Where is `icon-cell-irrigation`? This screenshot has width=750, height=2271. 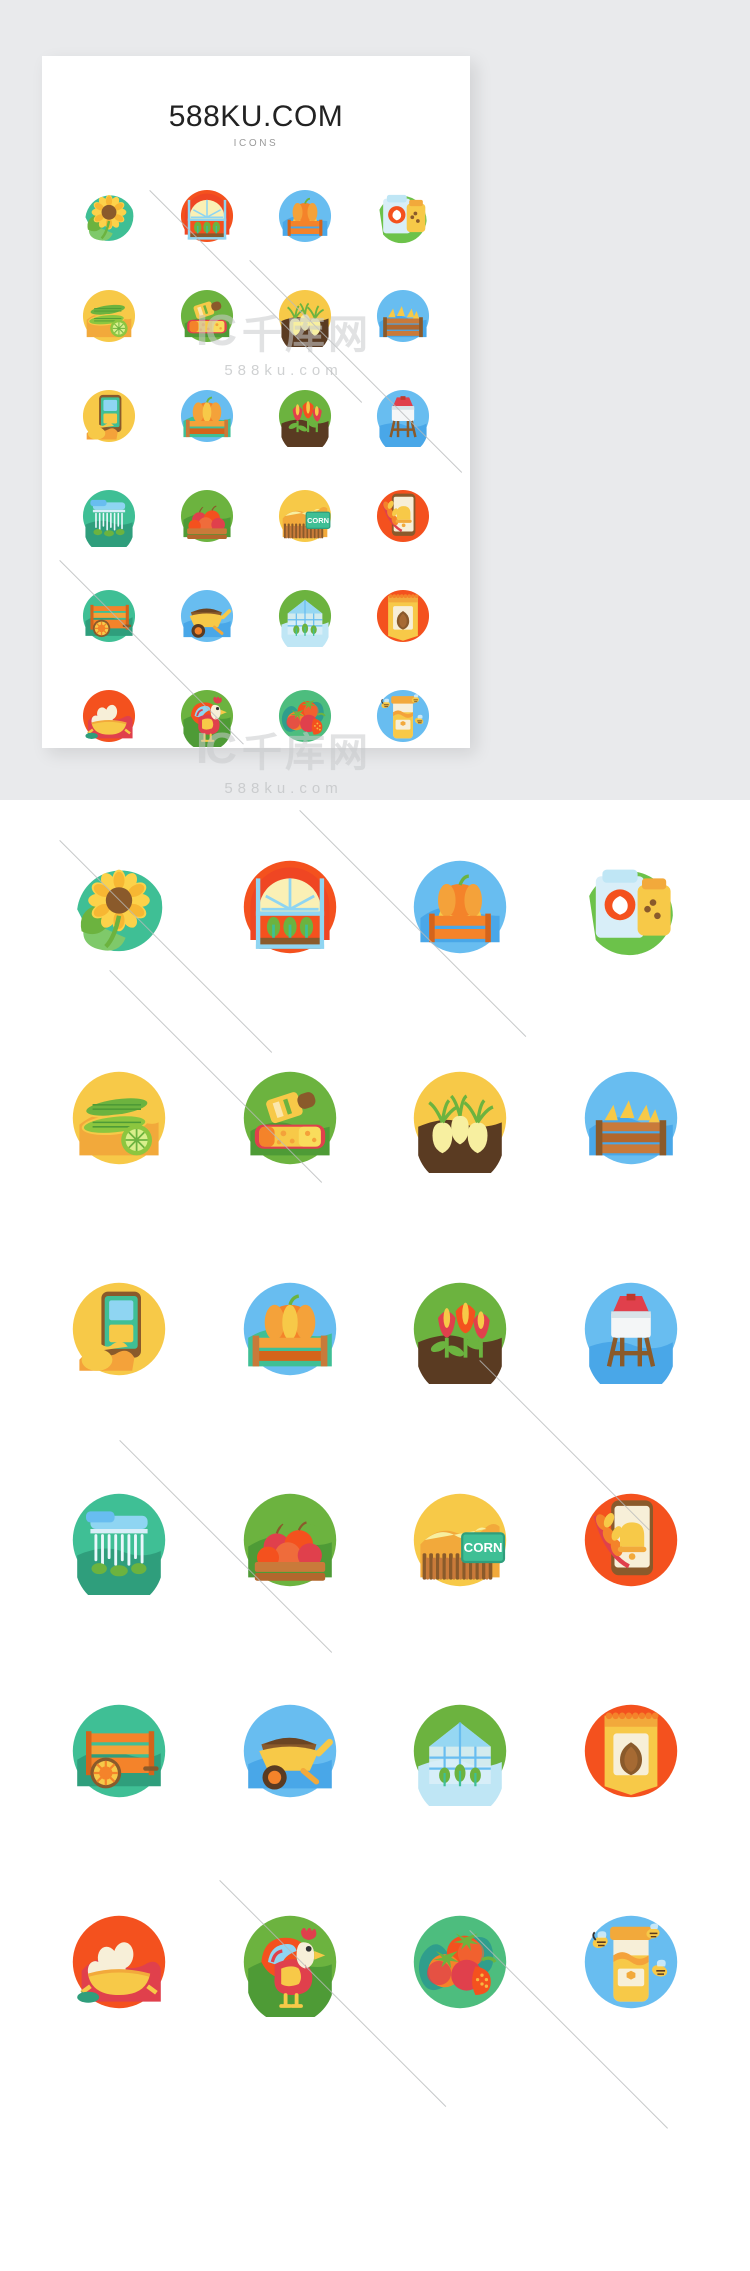 icon-cell-irrigation is located at coordinates (109, 520).